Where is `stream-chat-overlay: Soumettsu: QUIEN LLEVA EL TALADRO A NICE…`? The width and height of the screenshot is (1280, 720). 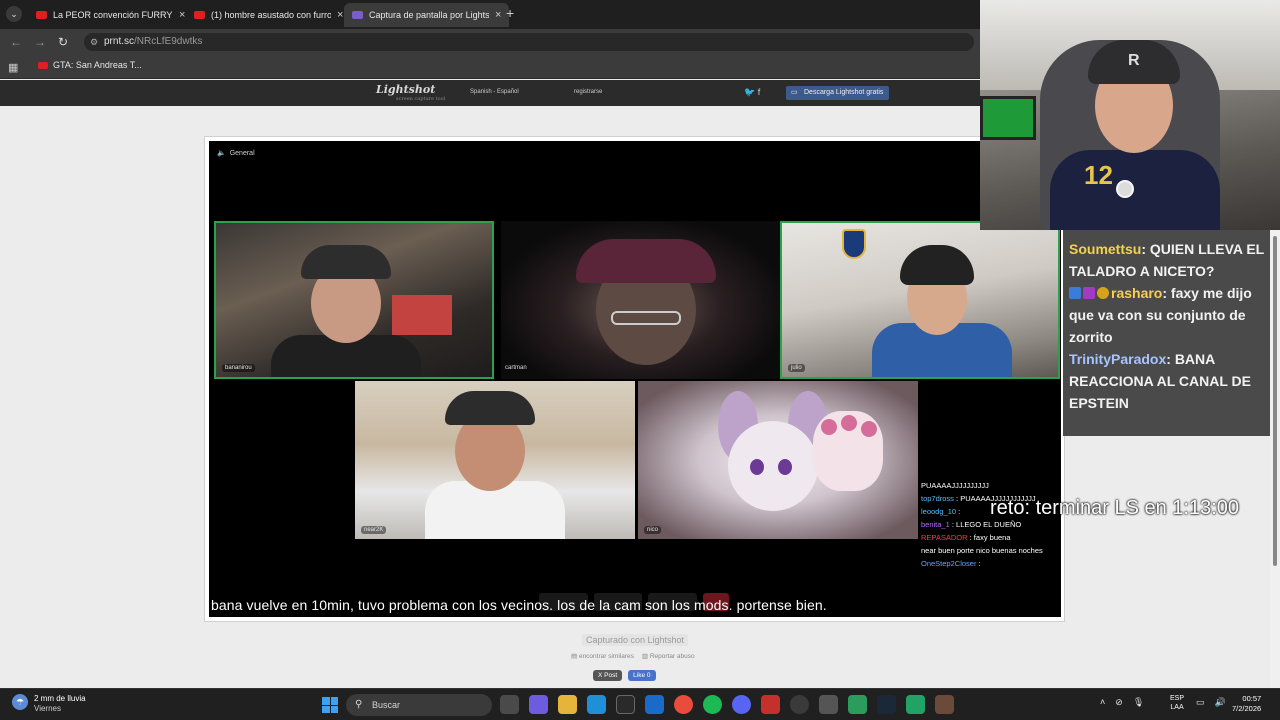 stream-chat-overlay: Soumettsu: QUIEN LLEVA EL TALADRO A NICE… is located at coordinates (1166, 333).